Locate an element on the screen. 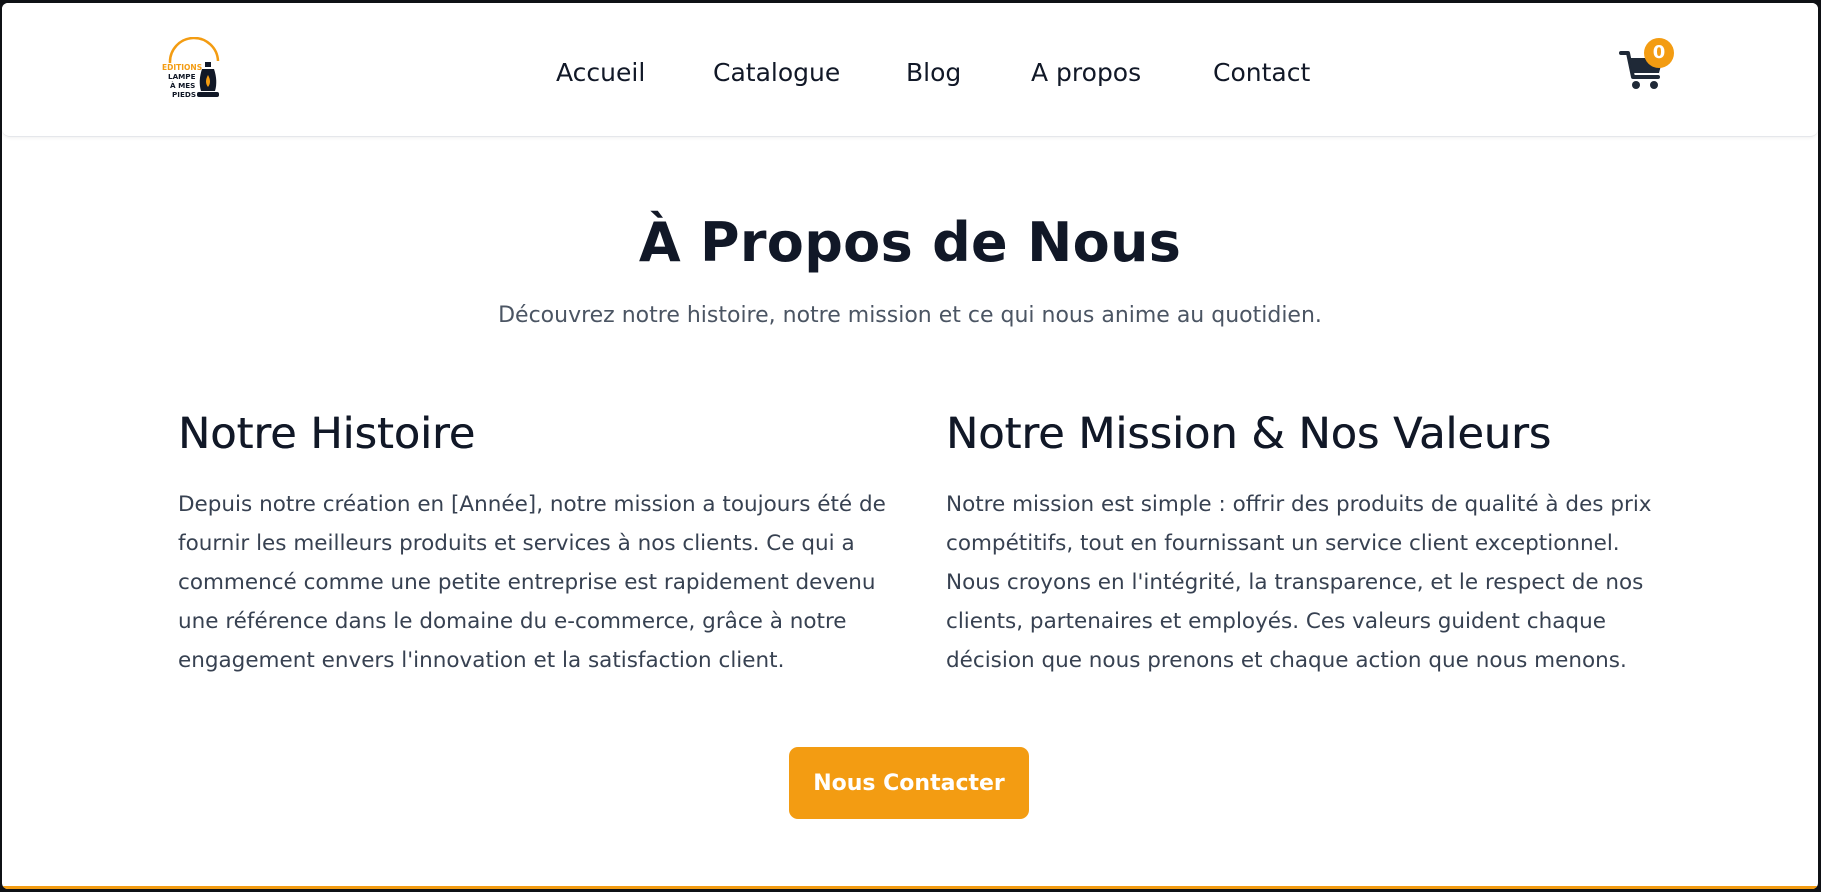 The image size is (1821, 892). nav-contact: Contact is located at coordinates (1261, 73).